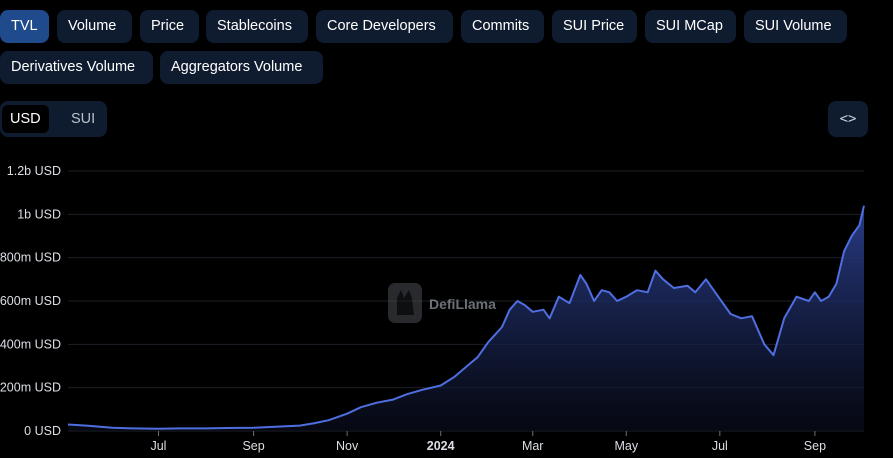  I want to click on embed-button: <>, so click(848, 119).